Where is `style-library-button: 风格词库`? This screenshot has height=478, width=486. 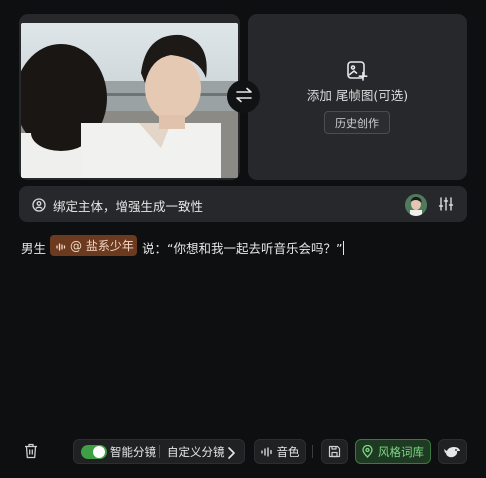 style-library-button: 风格词库 is located at coordinates (393, 451).